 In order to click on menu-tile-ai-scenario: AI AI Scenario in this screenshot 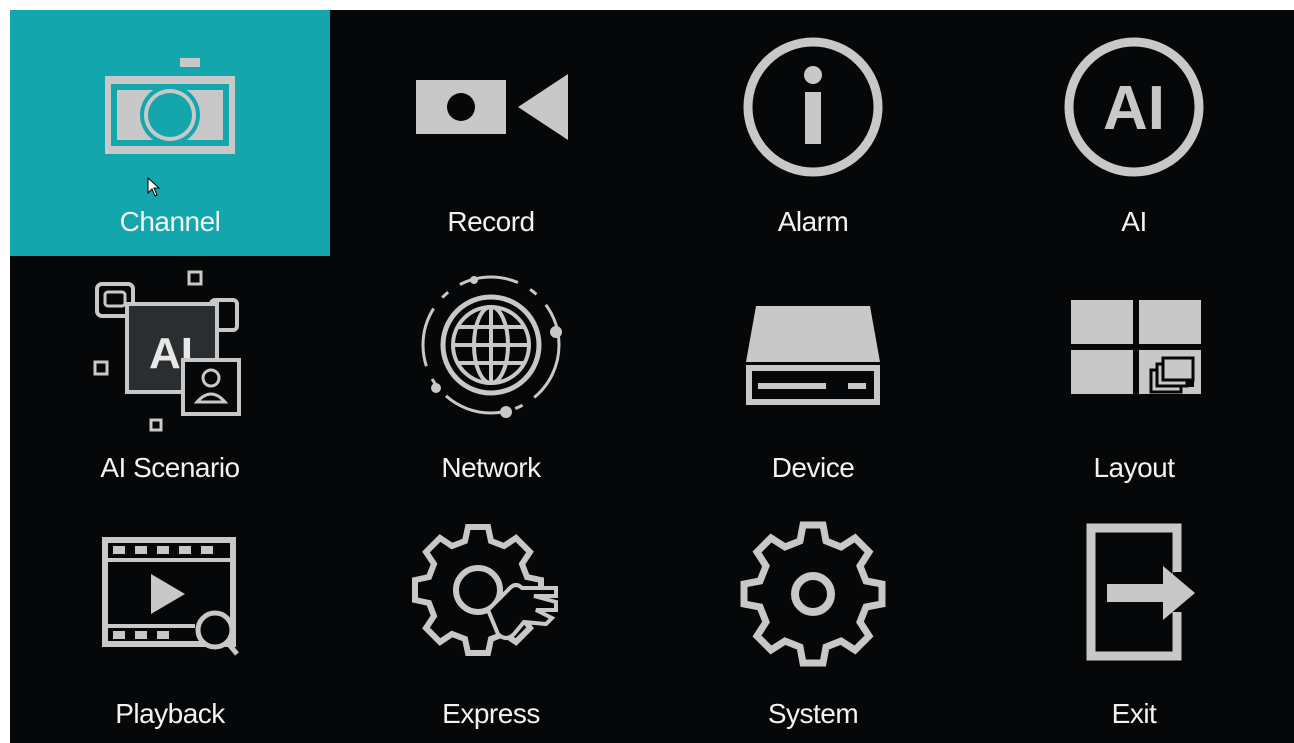, I will do `click(170, 380)`.